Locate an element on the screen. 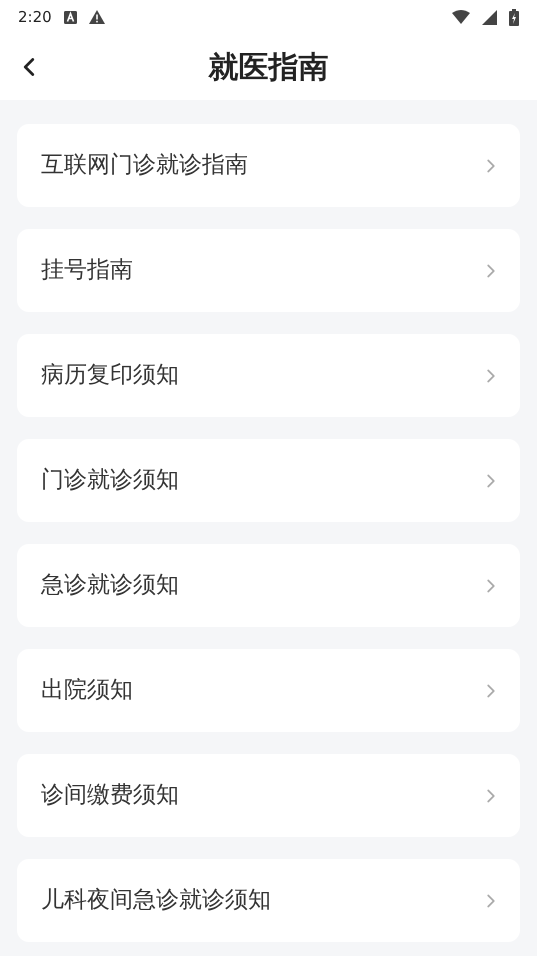  signal-icon is located at coordinates (489, 17).